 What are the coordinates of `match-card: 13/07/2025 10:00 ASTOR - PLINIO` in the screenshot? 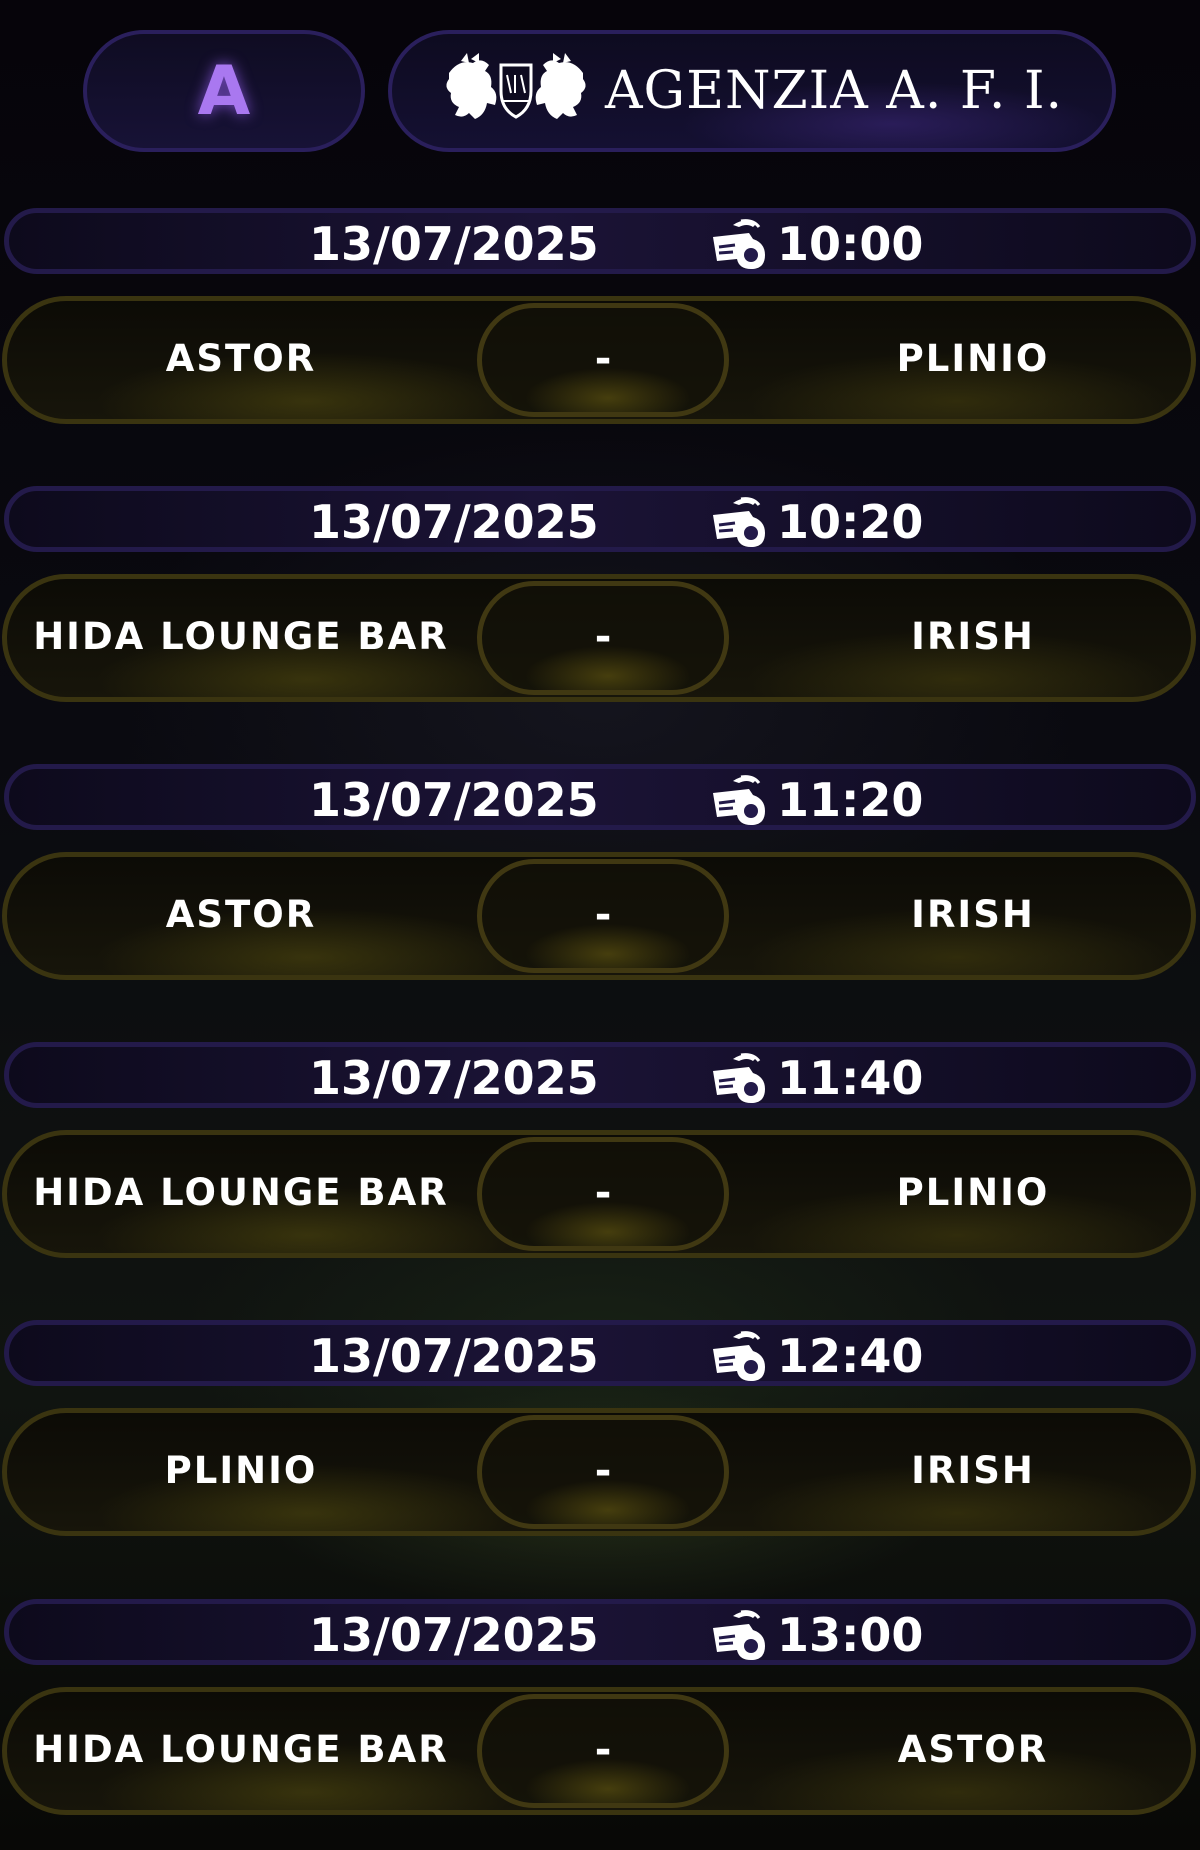 It's located at (600, 318).